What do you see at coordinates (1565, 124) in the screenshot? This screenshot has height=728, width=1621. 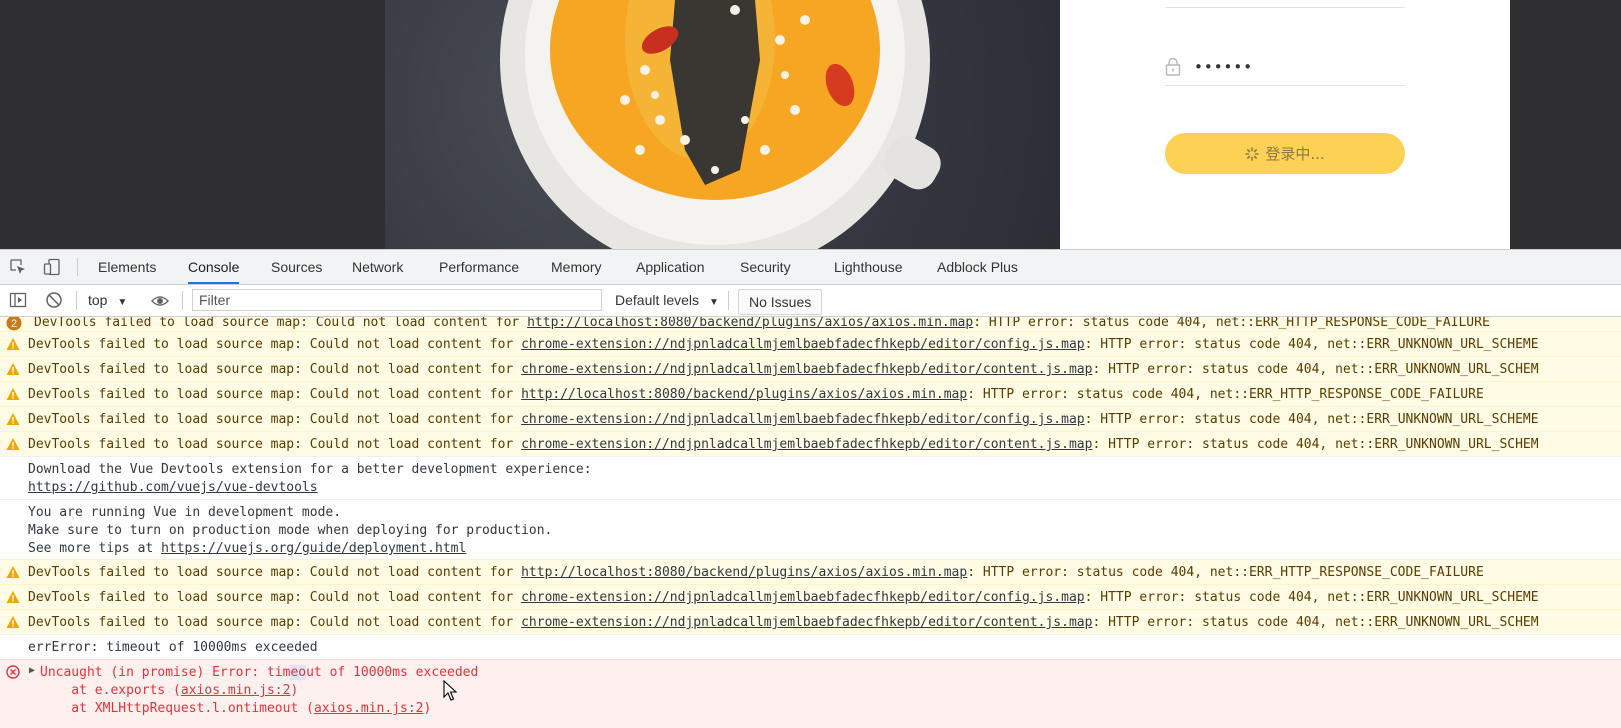 I see `right-background` at bounding box center [1565, 124].